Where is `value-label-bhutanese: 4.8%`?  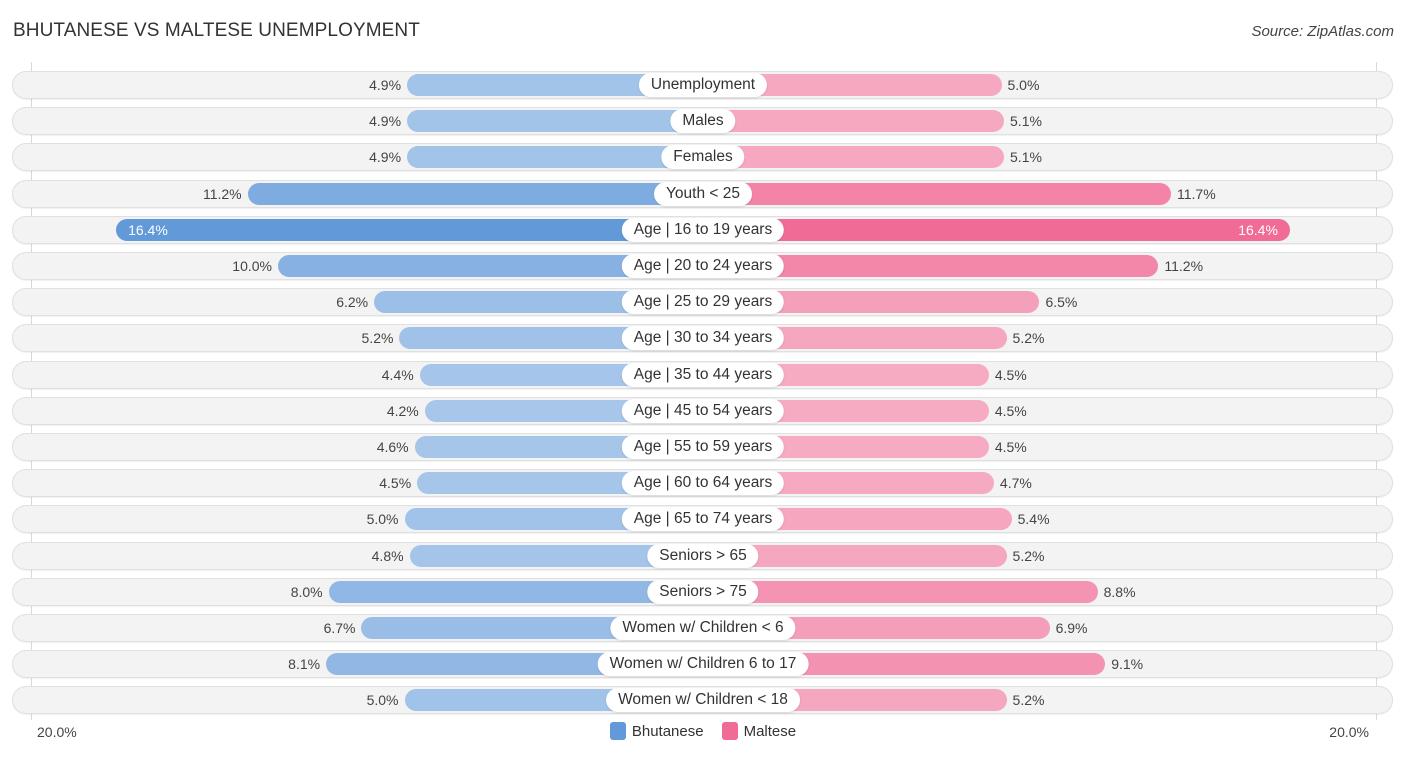
value-label-bhutanese: 4.8% is located at coordinates (387, 555).